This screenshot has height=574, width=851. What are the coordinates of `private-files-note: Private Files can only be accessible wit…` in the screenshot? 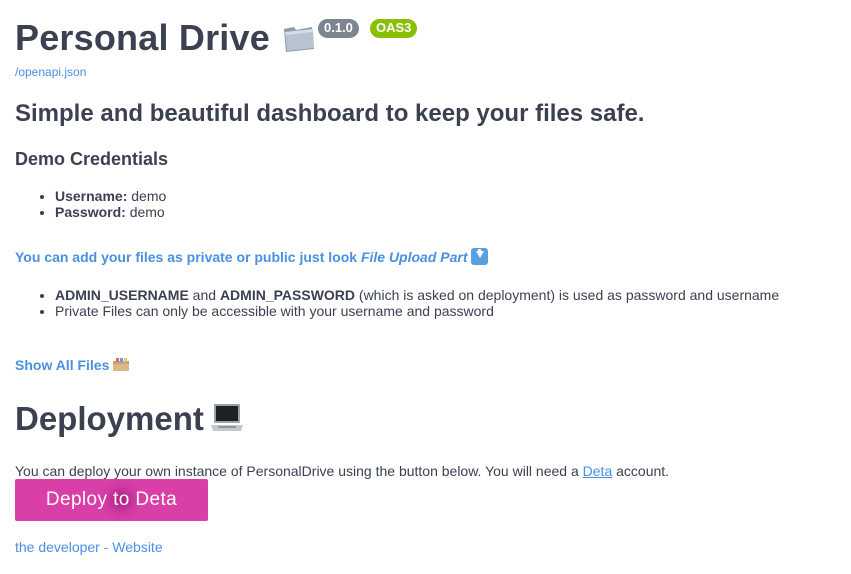 It's located at (274, 311).